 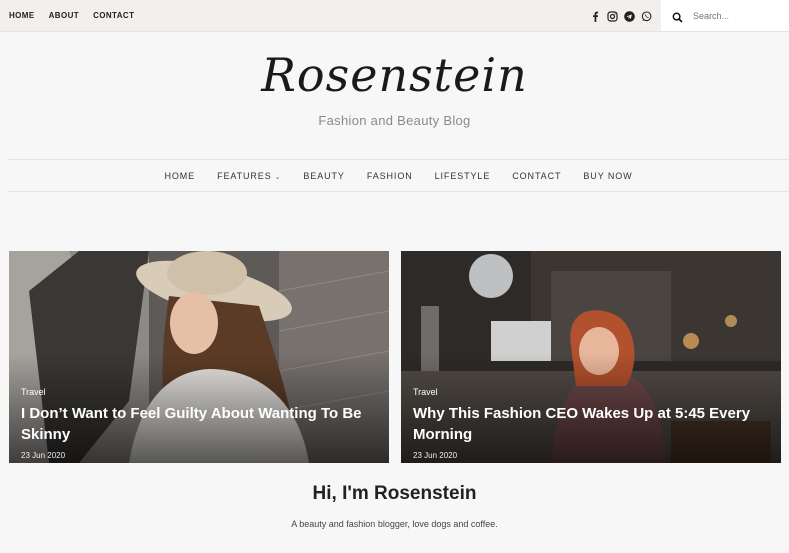 What do you see at coordinates (607, 176) in the screenshot?
I see `main-nav-buy-now: BUY NOW` at bounding box center [607, 176].